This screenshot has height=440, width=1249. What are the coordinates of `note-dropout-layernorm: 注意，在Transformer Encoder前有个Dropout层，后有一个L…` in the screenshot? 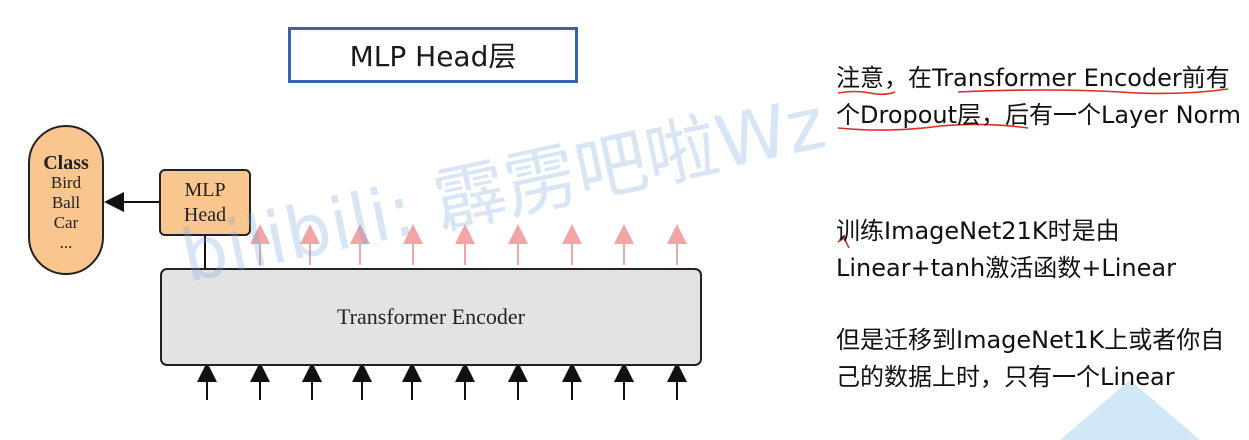 It's located at (1039, 96).